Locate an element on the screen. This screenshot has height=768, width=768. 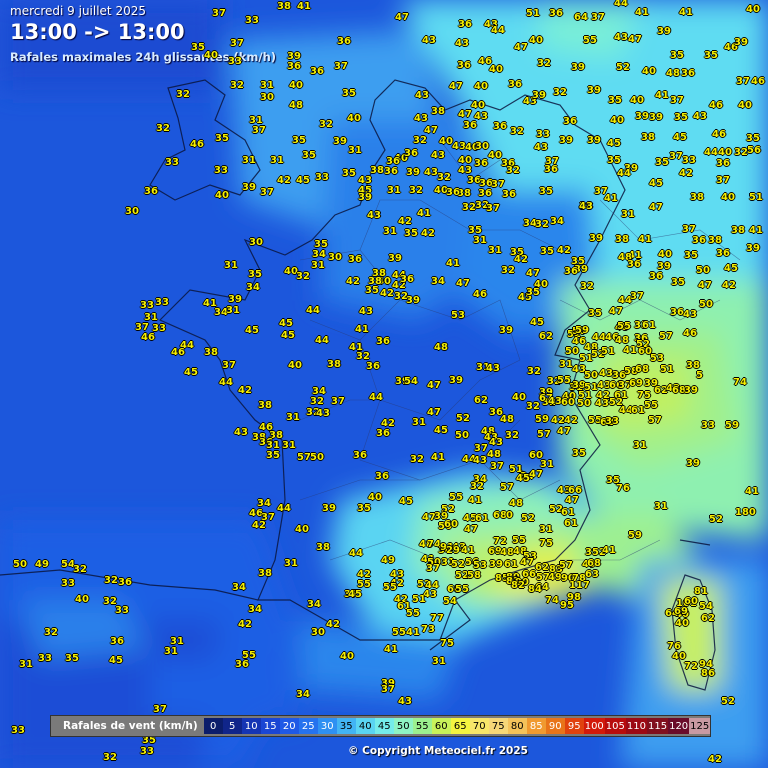
station-value: 44 is located at coordinates (624, 173).